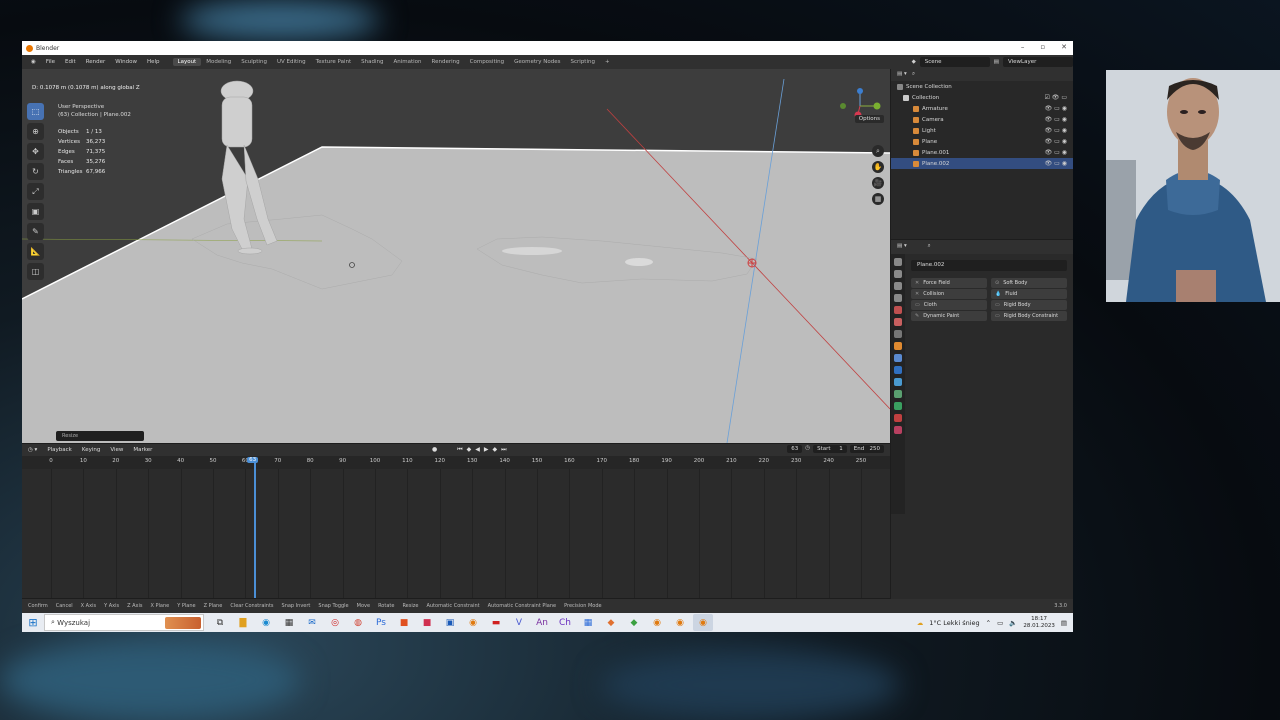  Describe the element at coordinates (254, 62) in the screenshot. I see `workspace-tab-sculpting: Sculpting` at that location.